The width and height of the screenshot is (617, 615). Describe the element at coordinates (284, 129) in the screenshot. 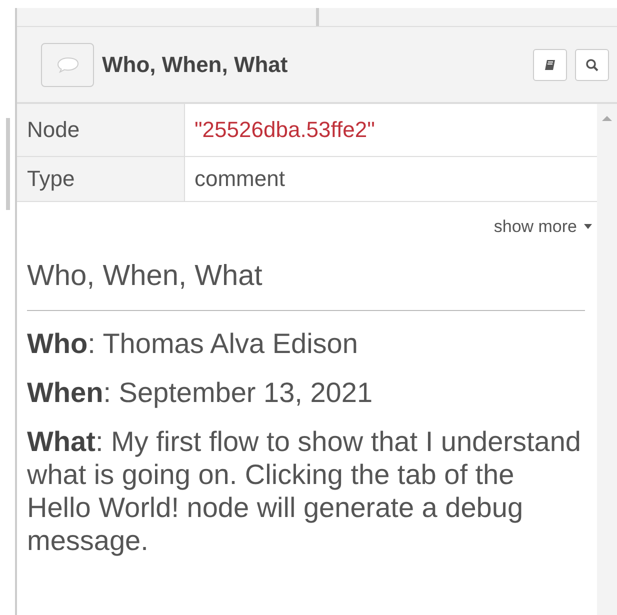

I see `property-value: "25526dba.53ffe2"` at that location.